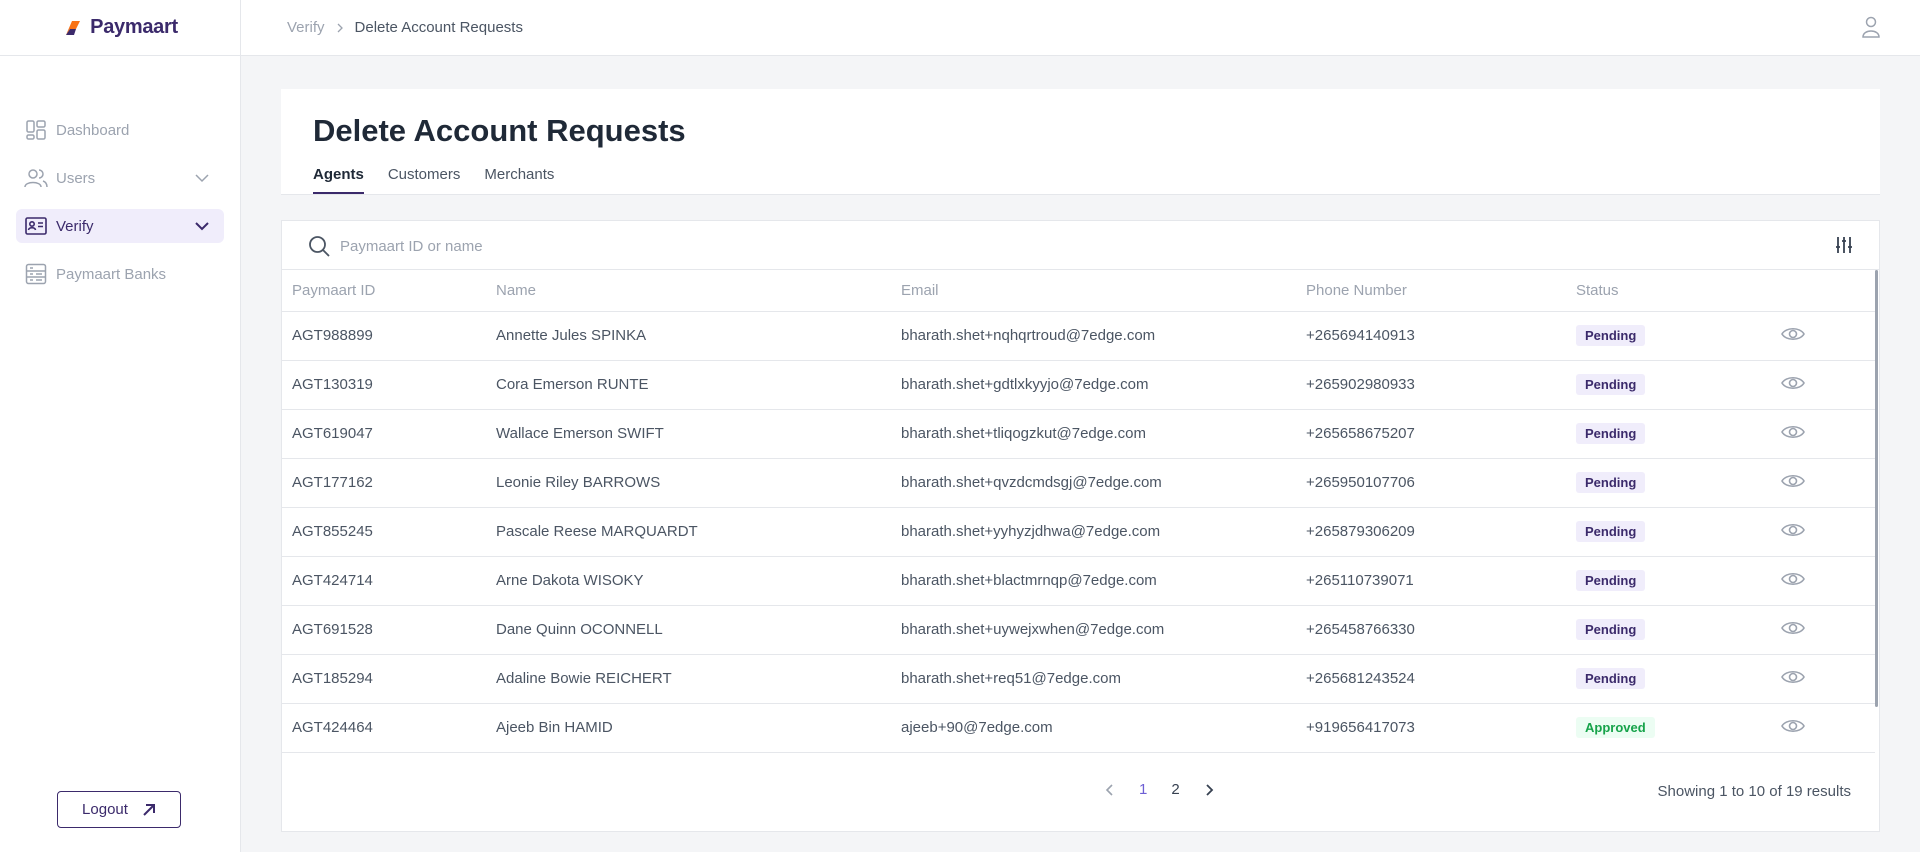 The height and width of the screenshot is (852, 1920). I want to click on table-scrollbar, so click(1876, 488).